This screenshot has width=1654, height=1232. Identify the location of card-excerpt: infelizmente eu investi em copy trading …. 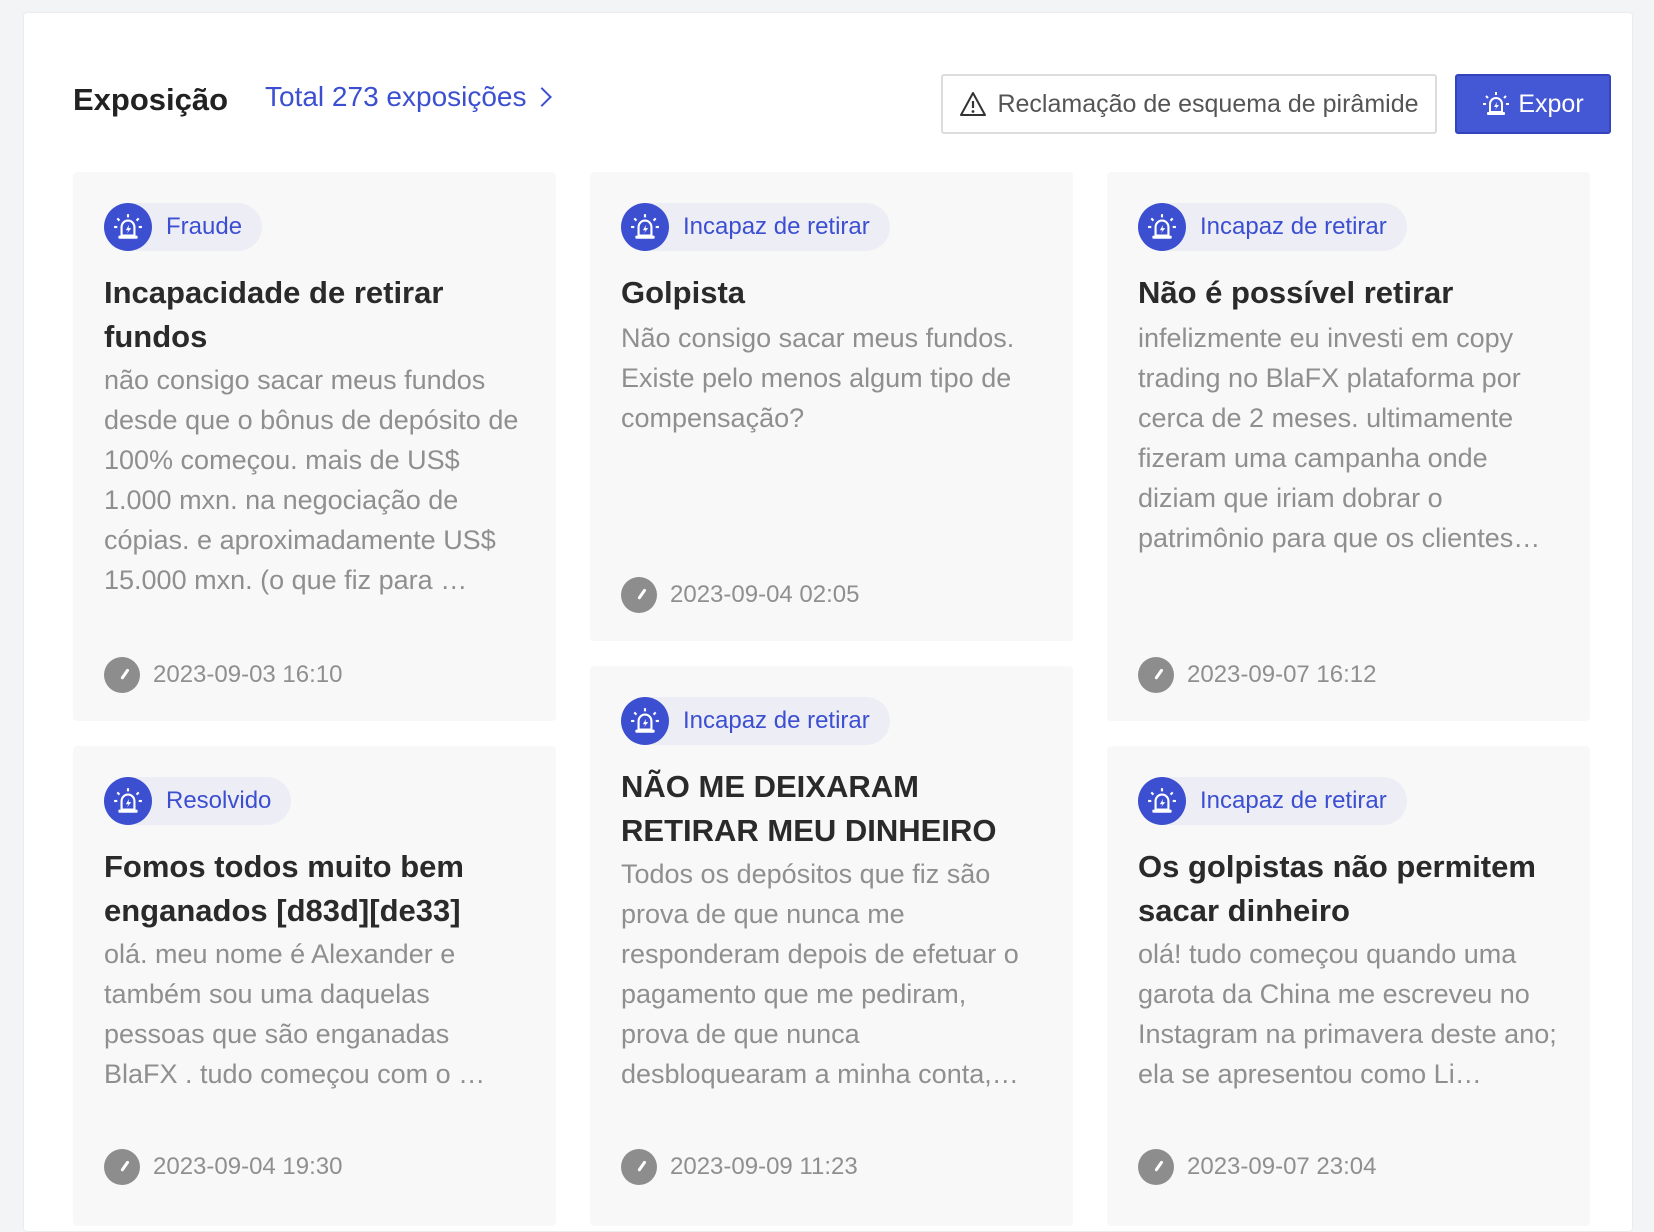
(1339, 438).